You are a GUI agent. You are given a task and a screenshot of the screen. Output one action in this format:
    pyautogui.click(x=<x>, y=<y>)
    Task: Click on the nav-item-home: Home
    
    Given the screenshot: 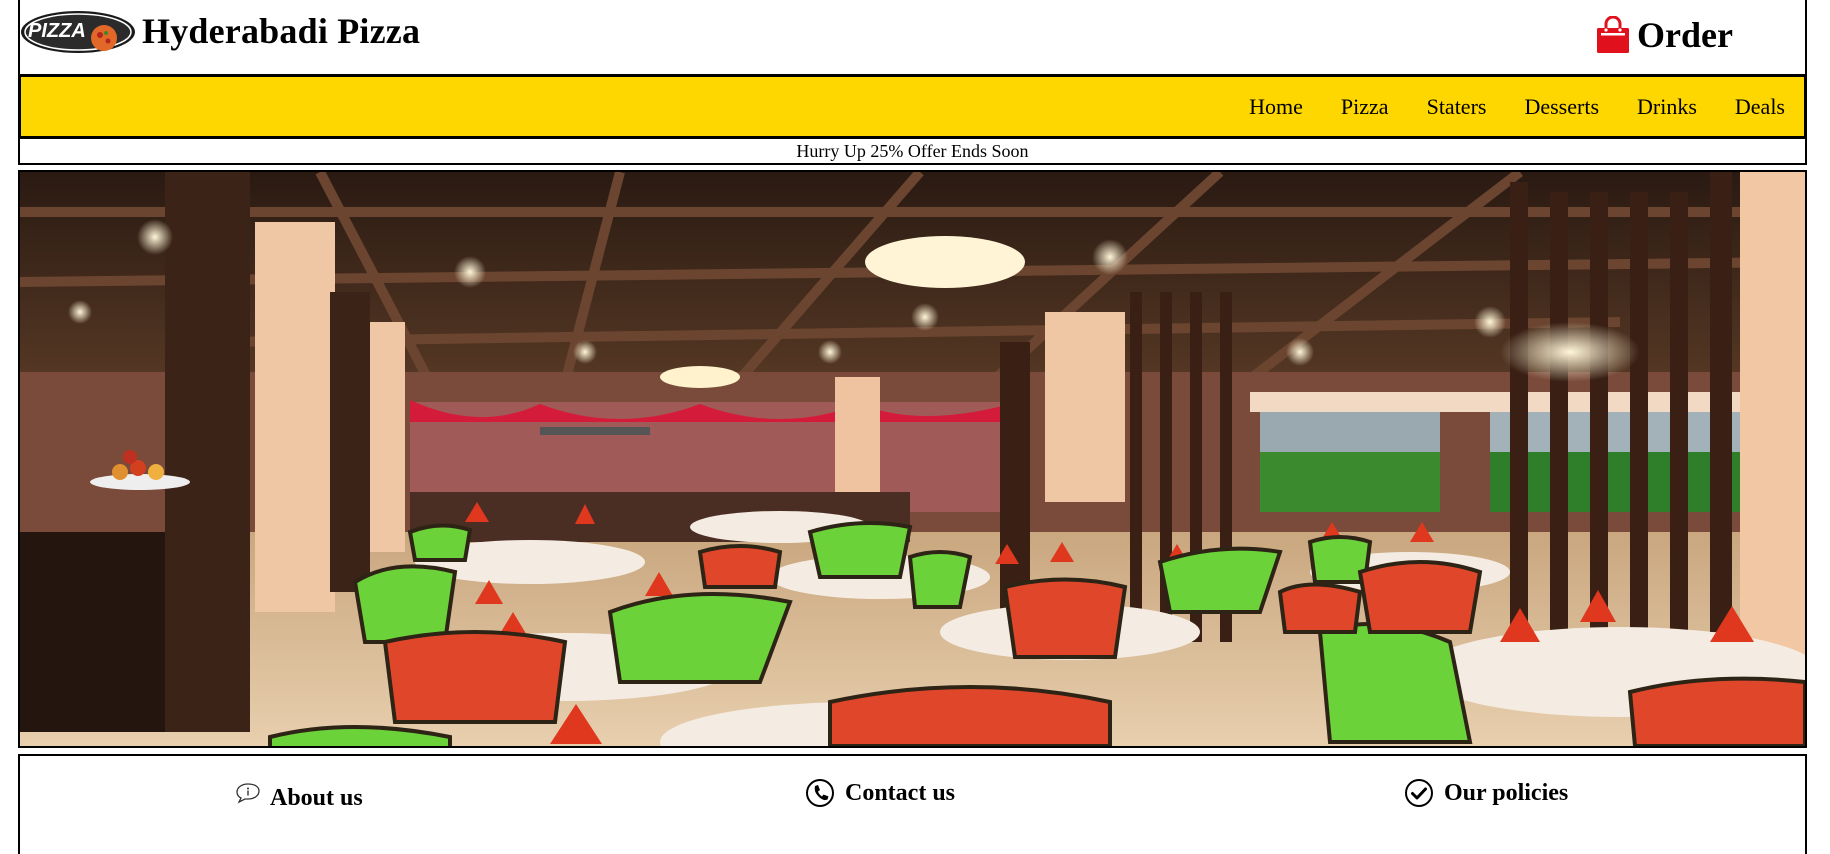 What is the action you would take?
    pyautogui.click(x=1276, y=106)
    